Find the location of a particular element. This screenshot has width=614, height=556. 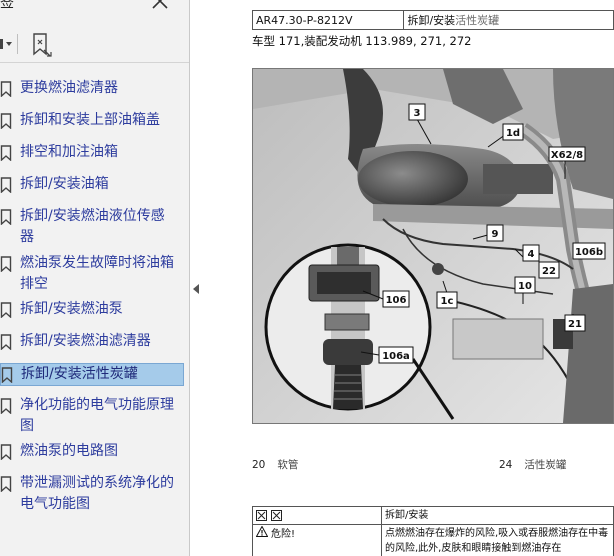

bookmark-label: 拆卸/安装燃油滤清器 is located at coordinates (85, 341).